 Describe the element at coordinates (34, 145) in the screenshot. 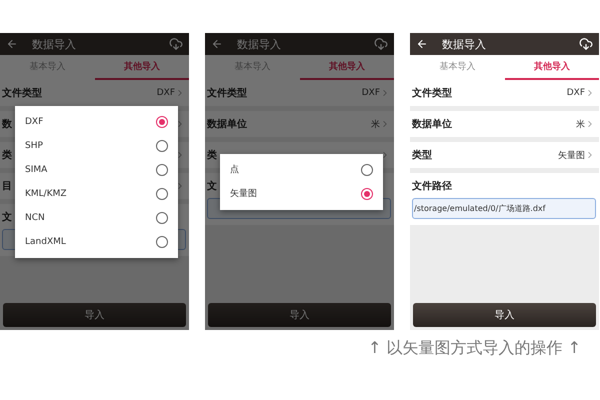

I see `option-label: SHP` at that location.